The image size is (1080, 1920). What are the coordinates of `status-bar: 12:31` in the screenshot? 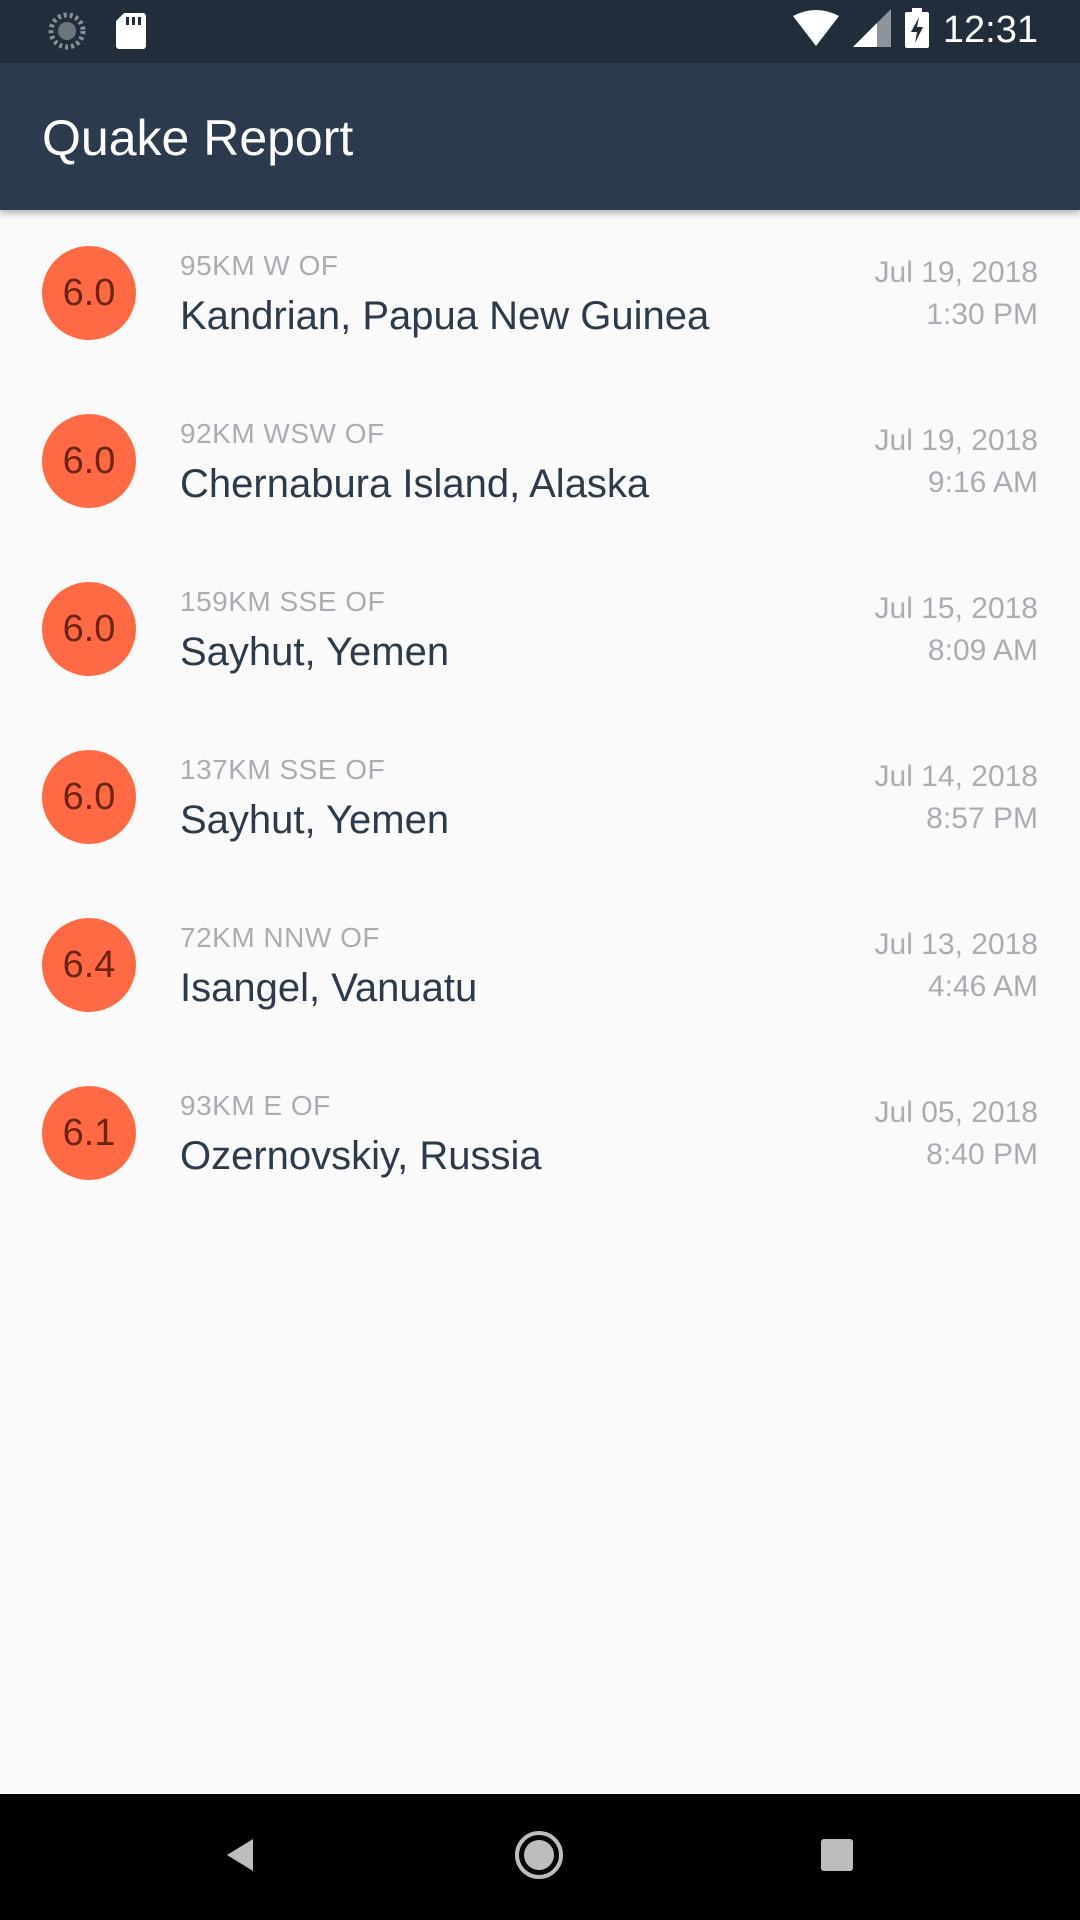 It's located at (540, 31).